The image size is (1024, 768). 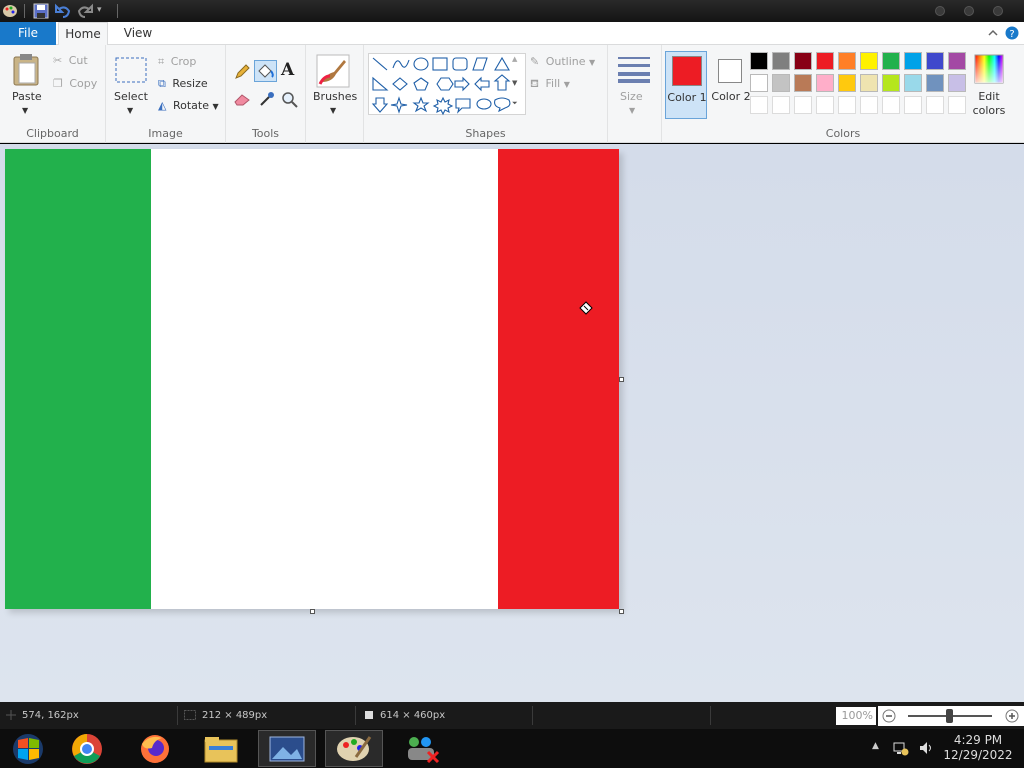 I want to click on resize-handle-bottom, so click(x=312, y=611).